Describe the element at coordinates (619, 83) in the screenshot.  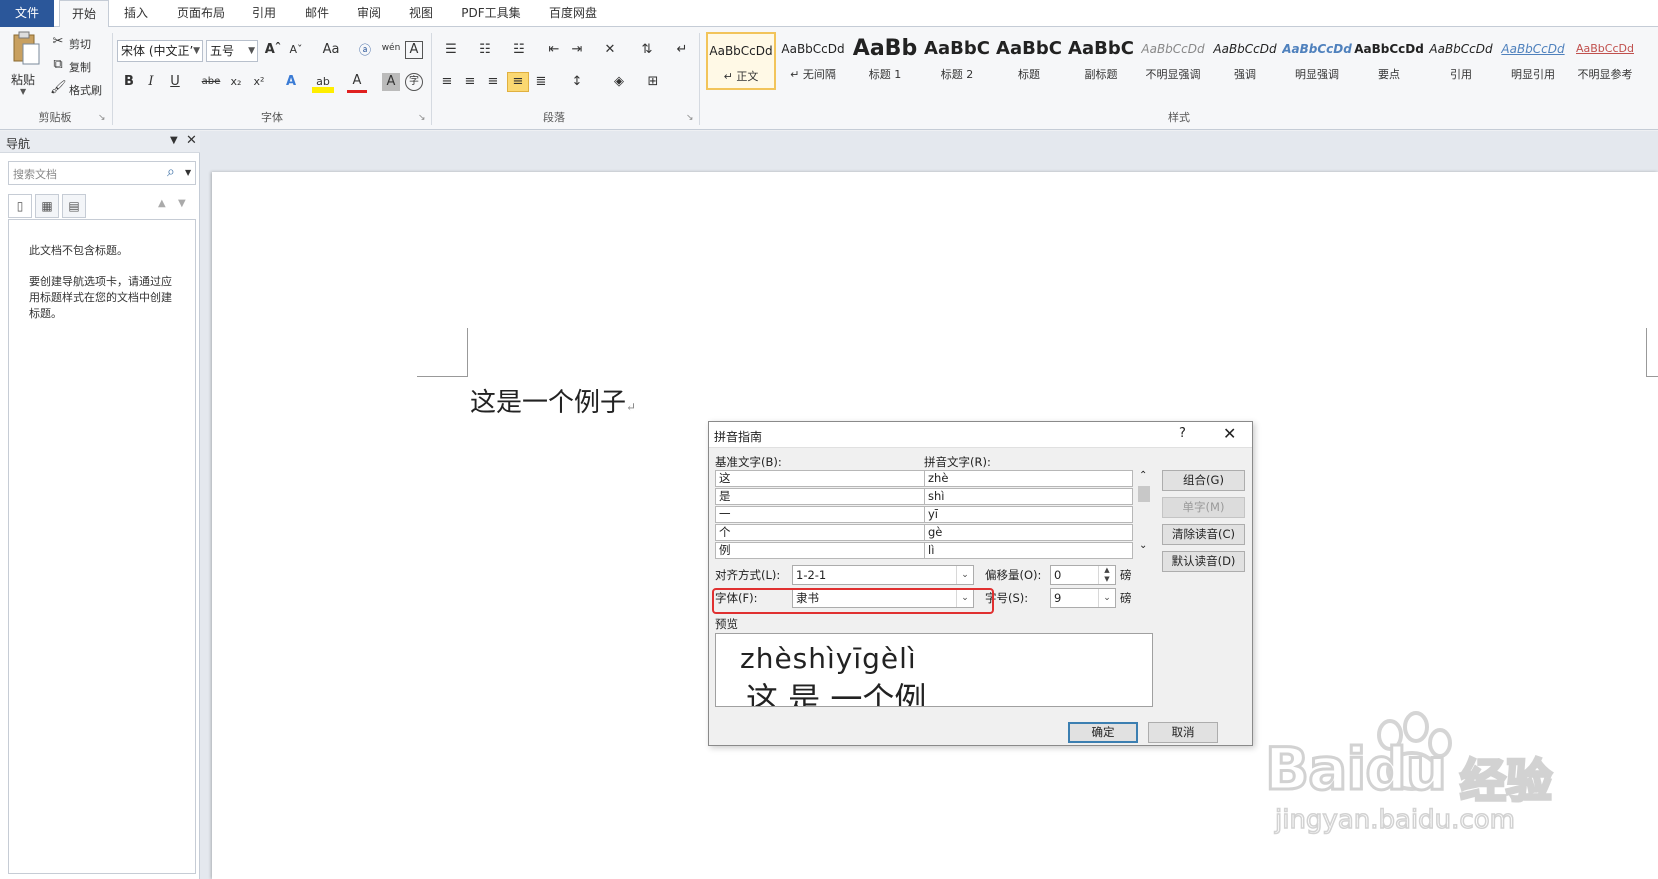
I see `shading-icon: ◈` at that location.